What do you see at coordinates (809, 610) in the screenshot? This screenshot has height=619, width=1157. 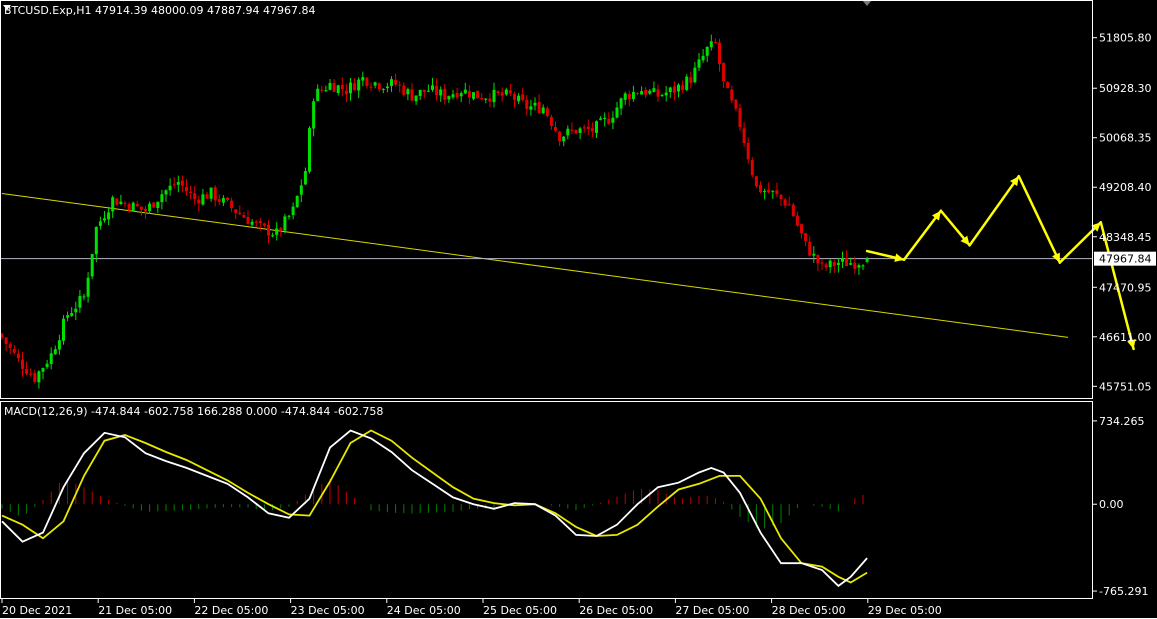 I see `time-tick-label: 28 Dec 05:00` at bounding box center [809, 610].